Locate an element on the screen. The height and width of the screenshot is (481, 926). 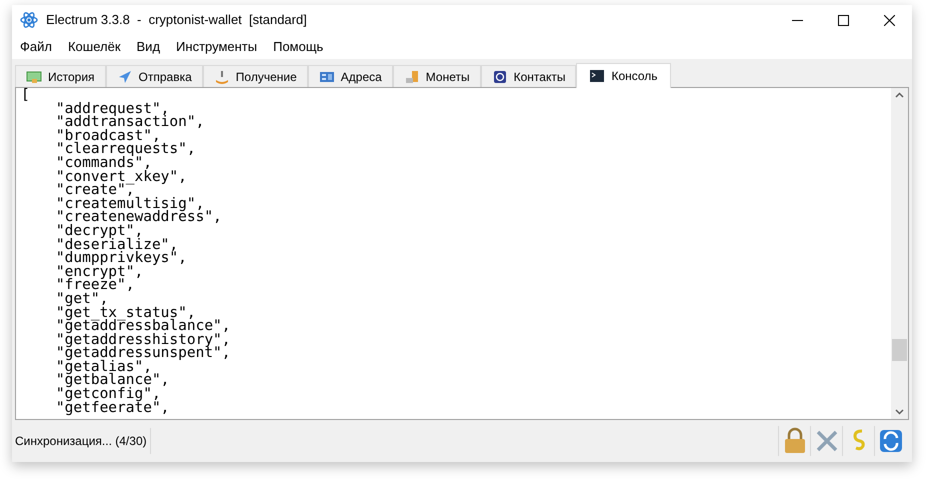
window-title: Electrum 3.3.8 - cryptonist-wallet [standard] is located at coordinates (176, 20).